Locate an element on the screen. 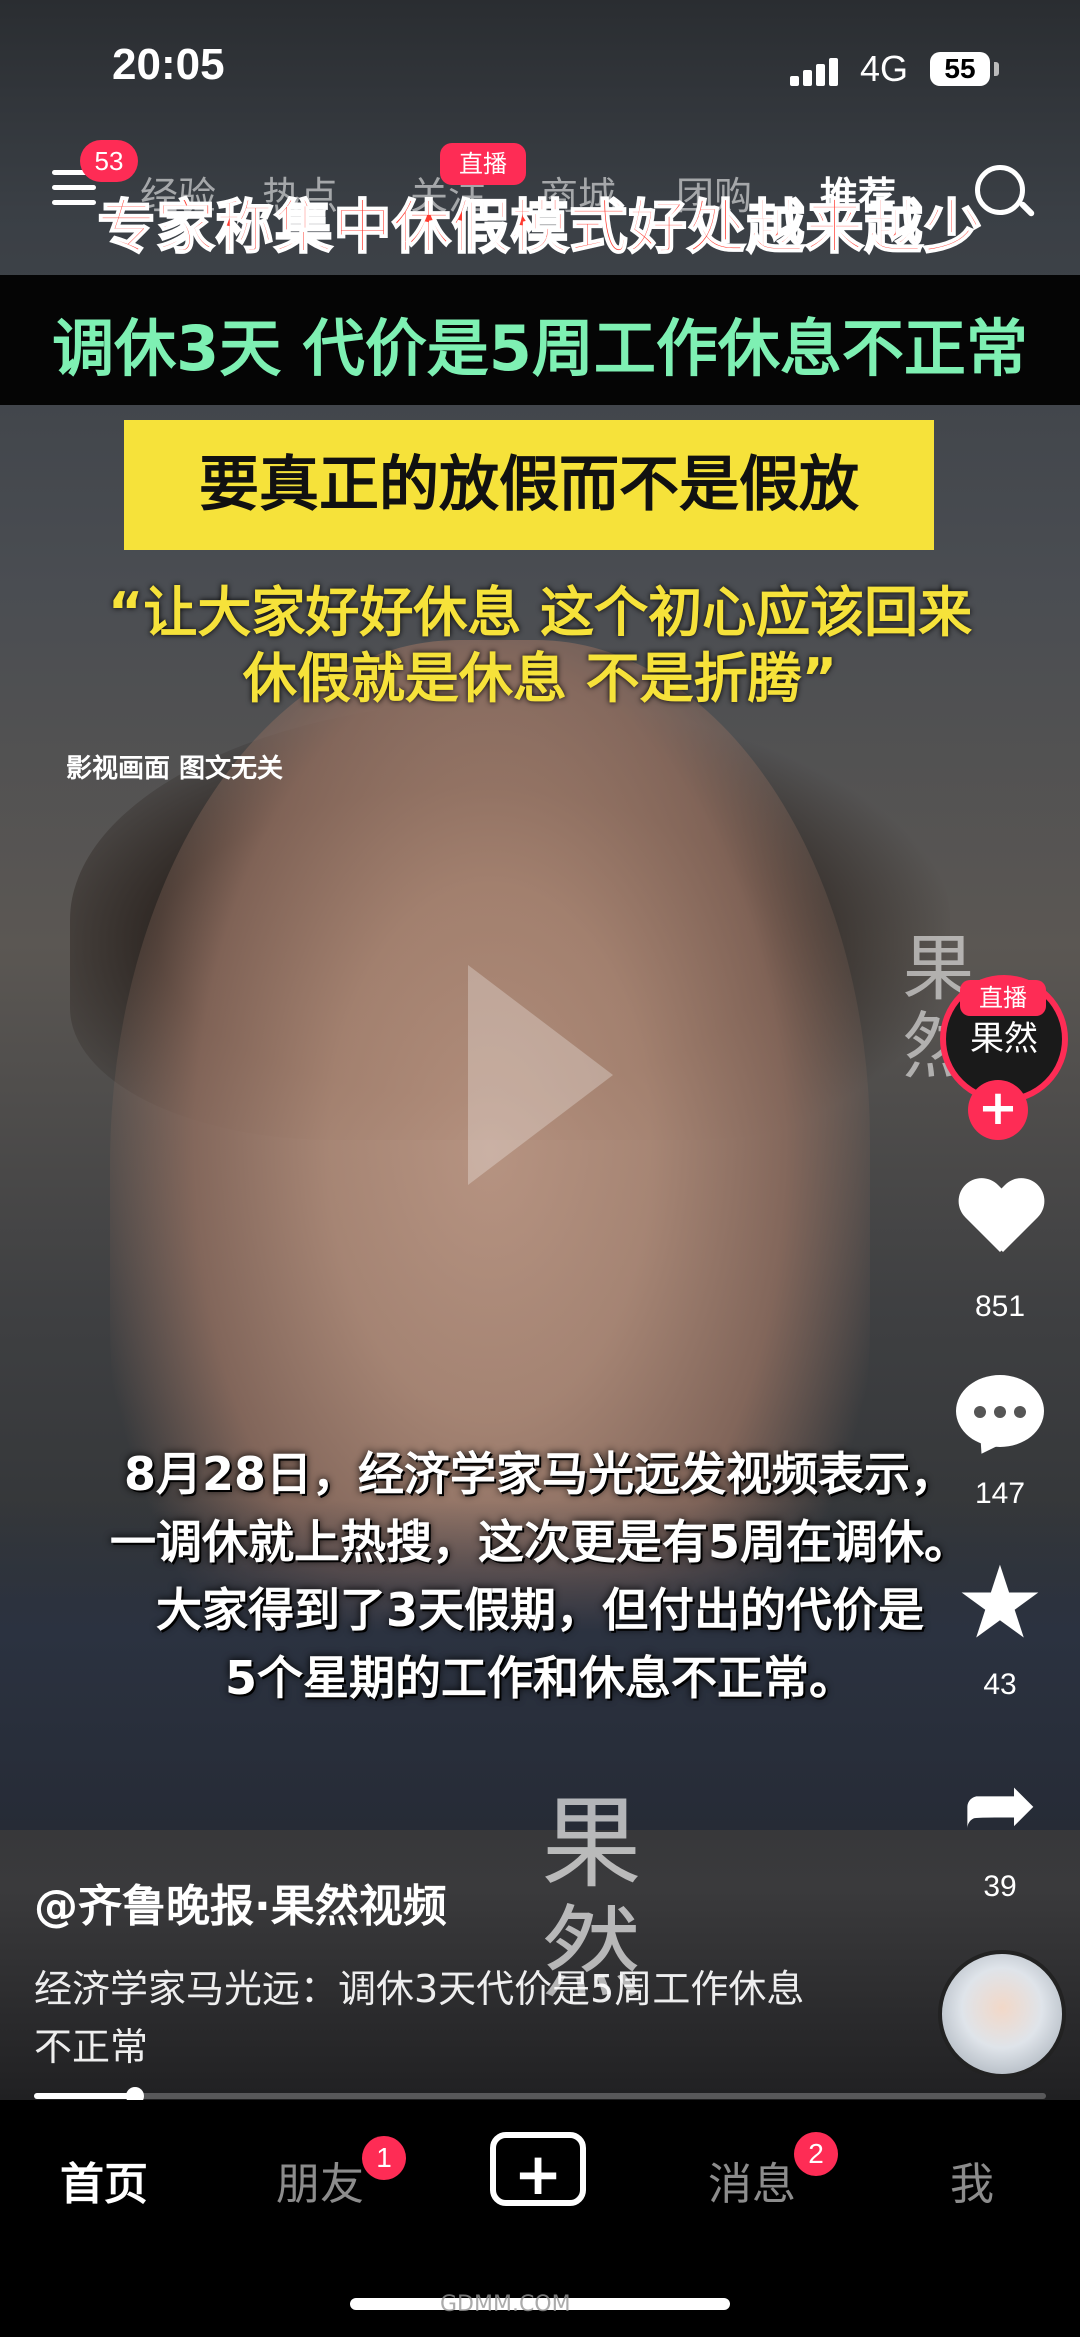 The image size is (1080, 2337). comment-button: 147 is located at coordinates (1000, 1443).